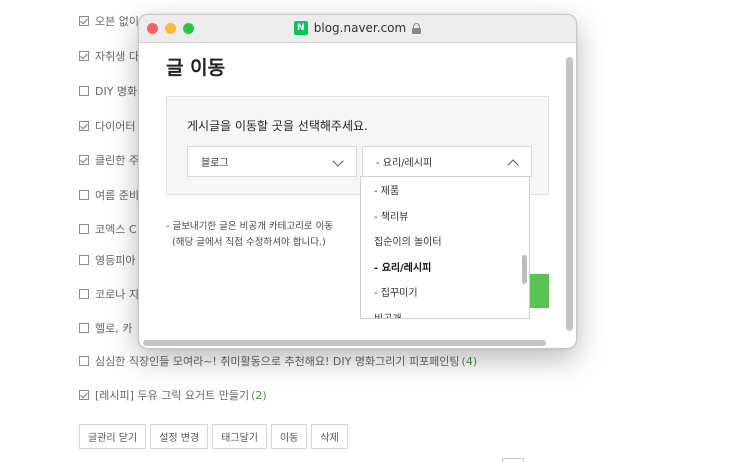 This screenshot has height=462, width=743. I want to click on list-item: 다이어터, so click(107, 126).